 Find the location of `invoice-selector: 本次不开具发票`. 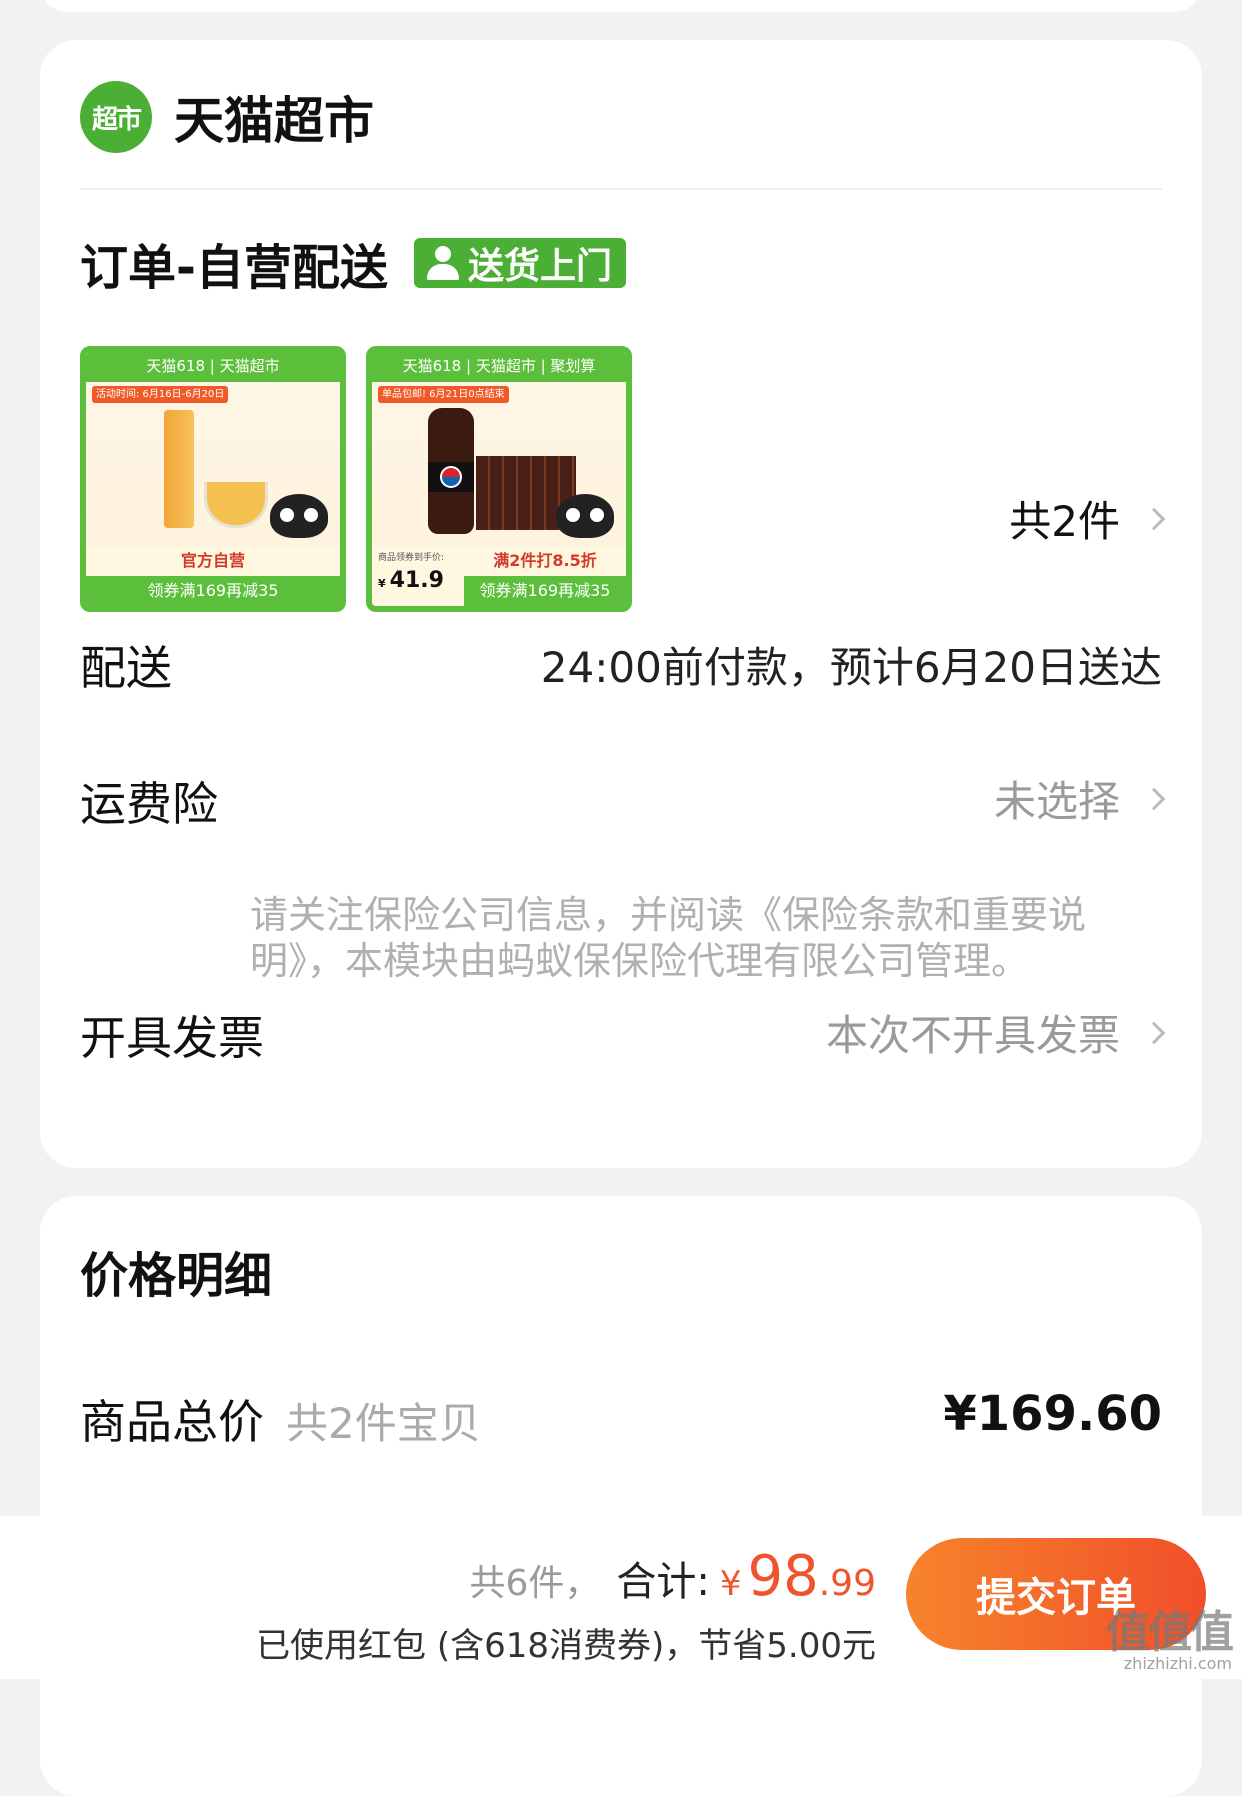

invoice-selector: 本次不开具发票 is located at coordinates (995, 1032).